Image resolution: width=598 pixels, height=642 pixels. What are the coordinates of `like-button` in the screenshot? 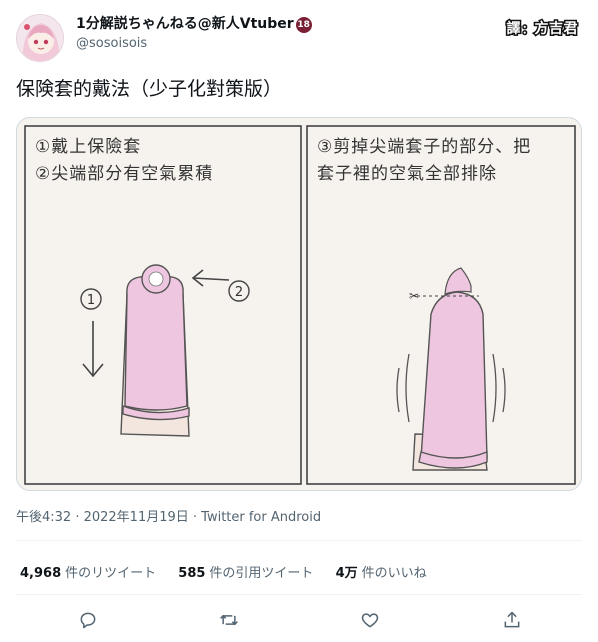 It's located at (370, 620).